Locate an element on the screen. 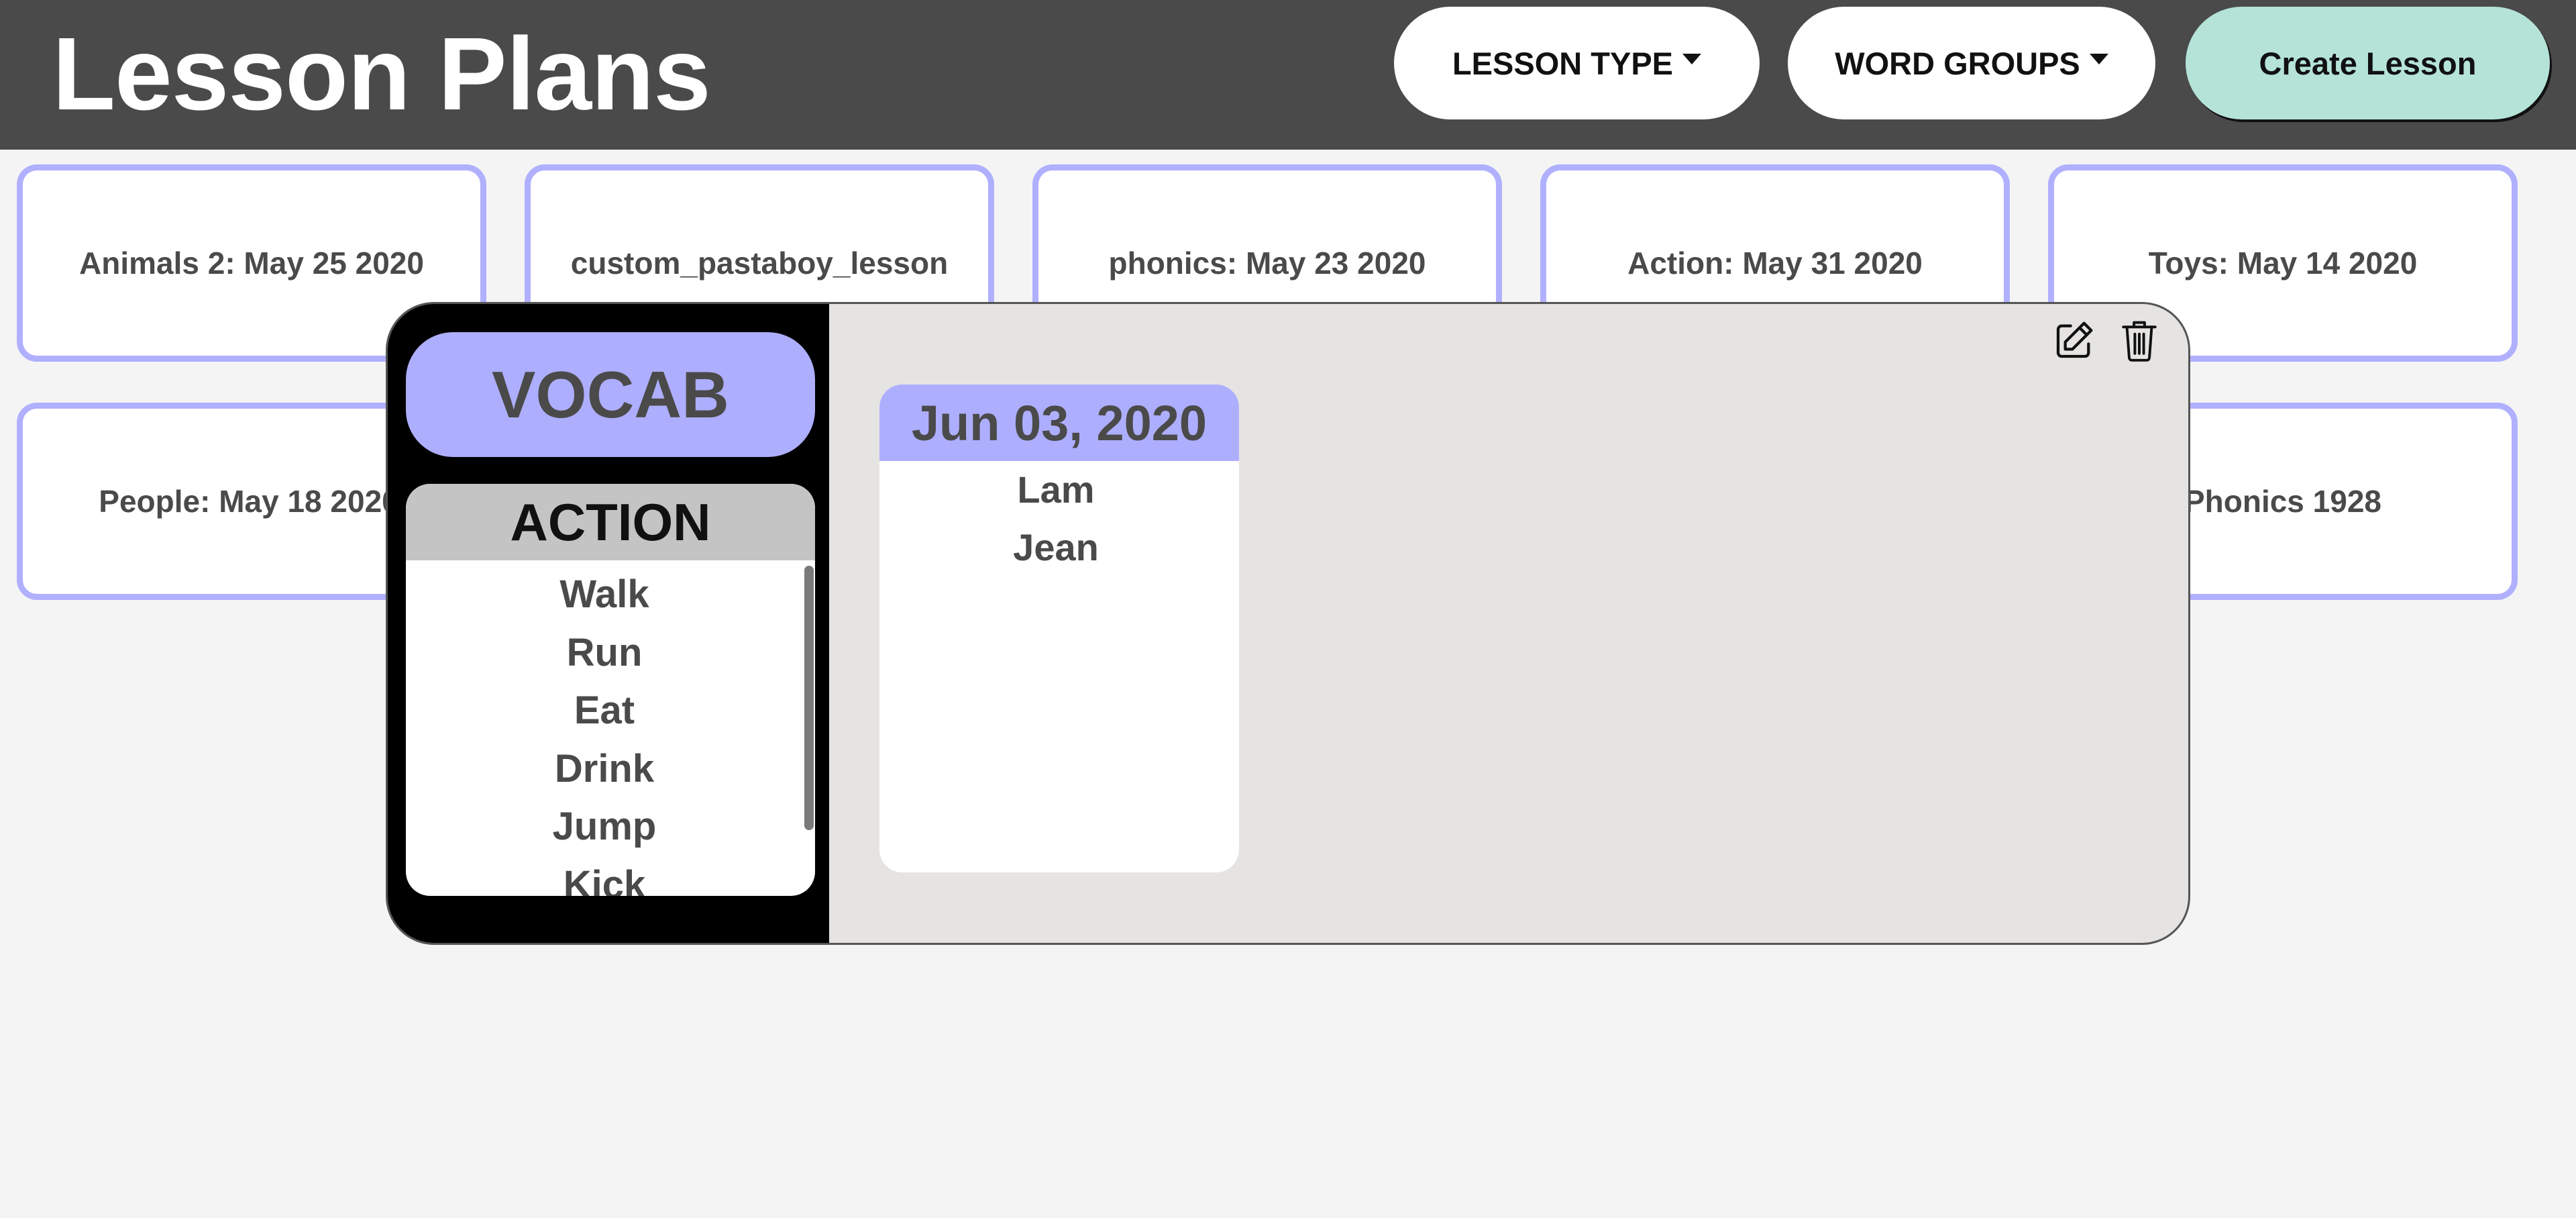  edit-button is located at coordinates (2074, 340).